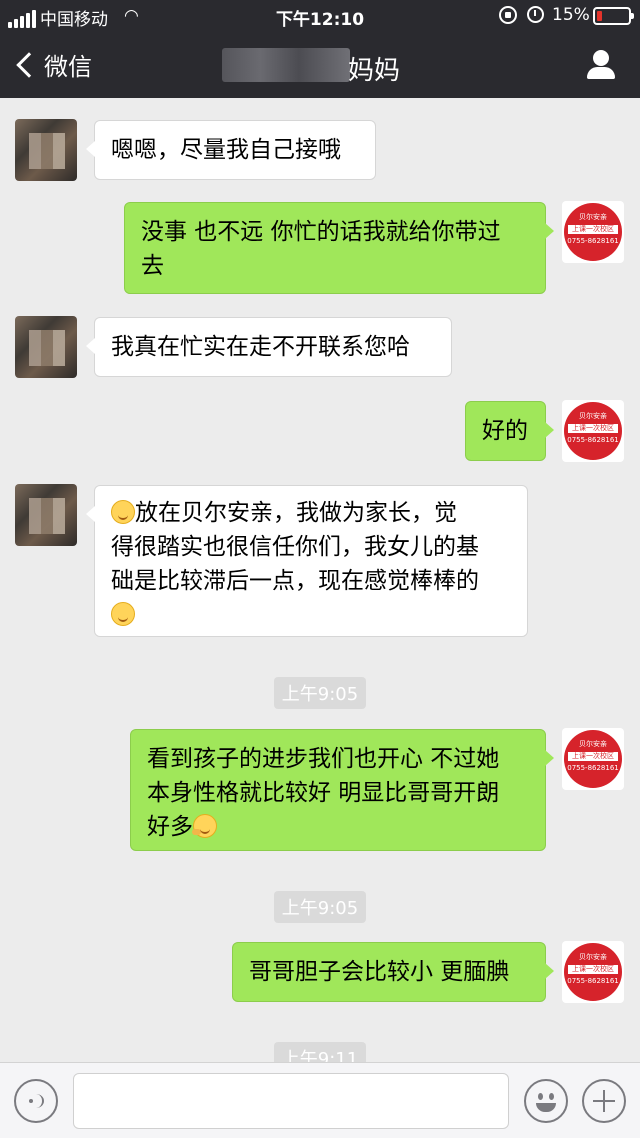 This screenshot has width=640, height=1138. I want to click on timestamp-label: 上午9:11, so click(320, 1052).